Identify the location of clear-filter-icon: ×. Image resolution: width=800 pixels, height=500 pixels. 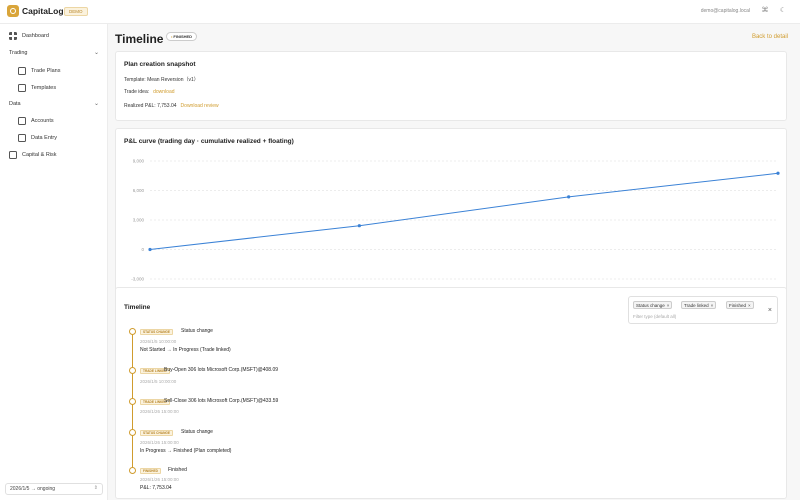
(770, 310).